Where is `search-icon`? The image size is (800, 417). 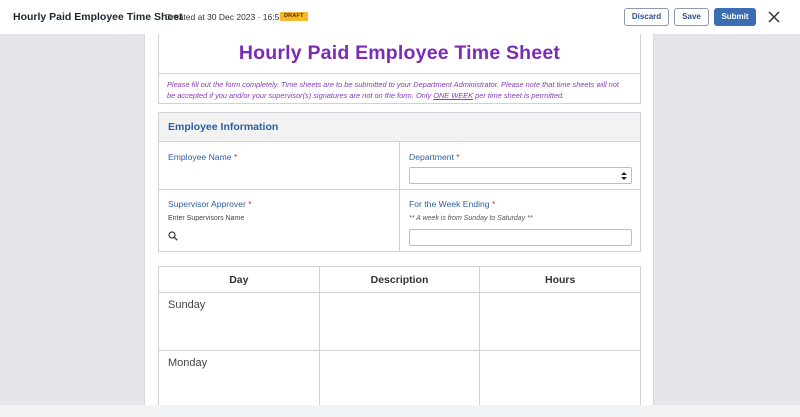
search-icon is located at coordinates (173, 236).